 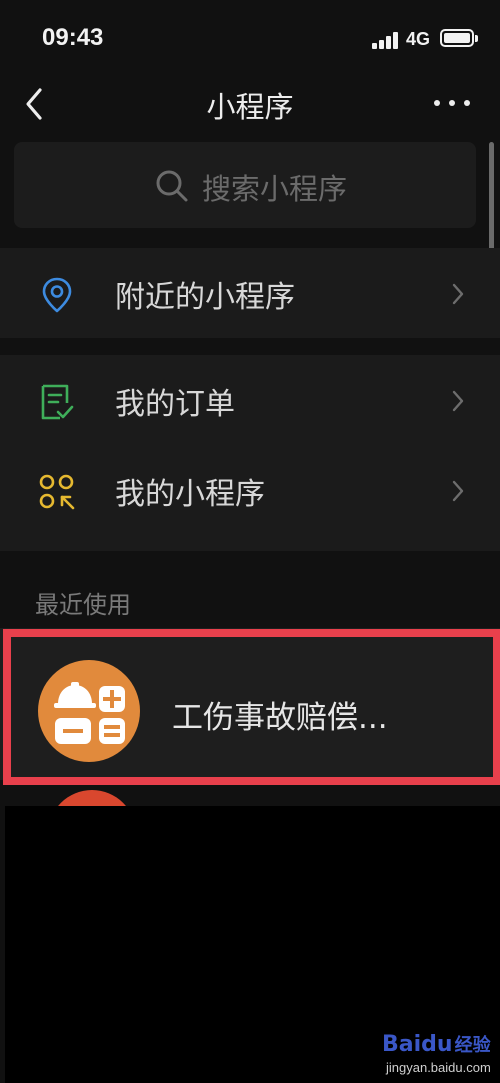 What do you see at coordinates (250, 107) in the screenshot?
I see `page-title: 小程序` at bounding box center [250, 107].